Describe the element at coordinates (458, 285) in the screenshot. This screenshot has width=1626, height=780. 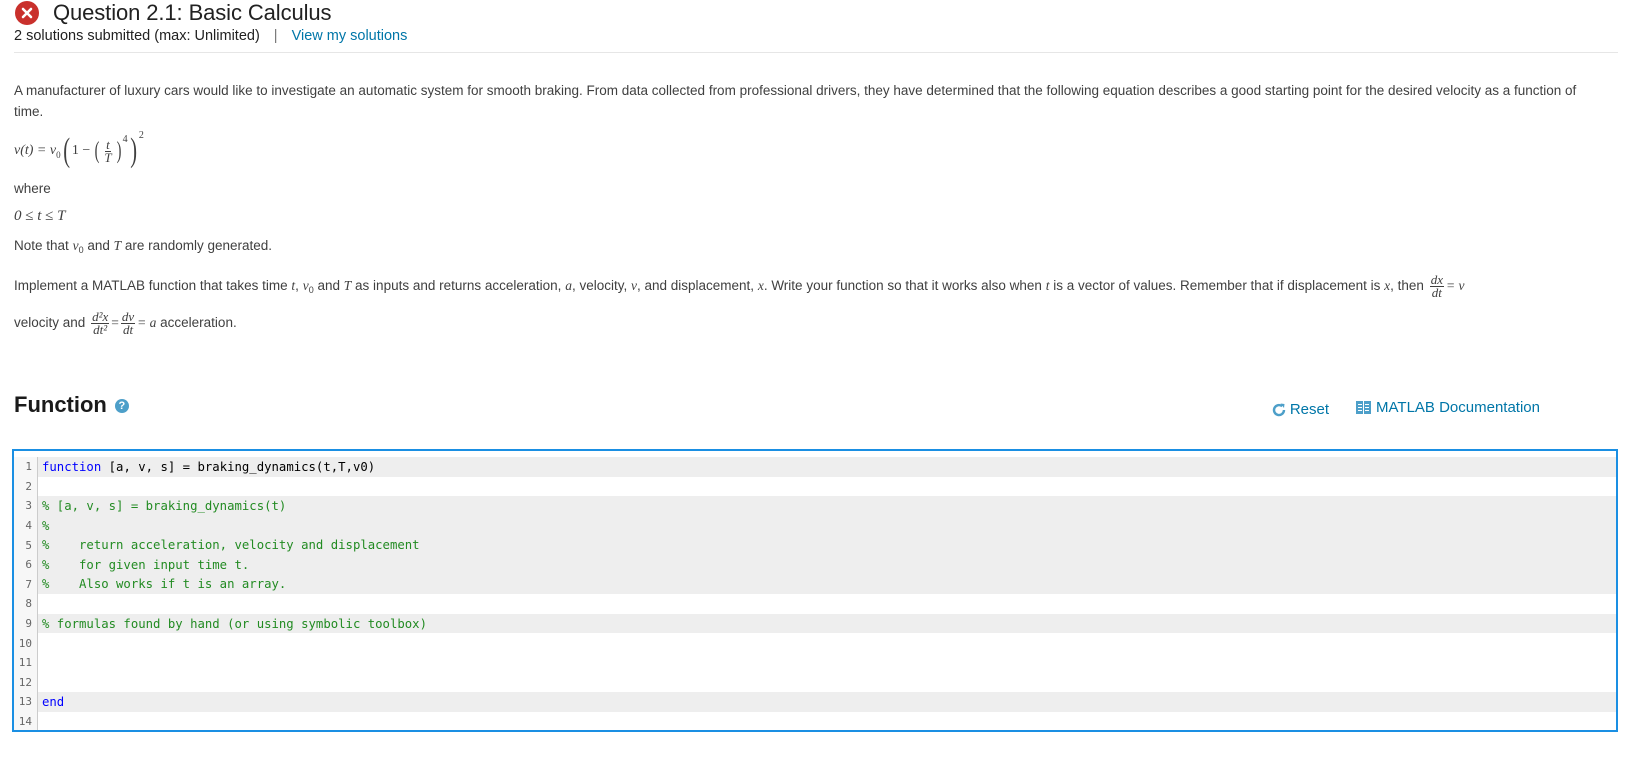
I see `impl-p2: as inputs and returns acceleration,` at that location.